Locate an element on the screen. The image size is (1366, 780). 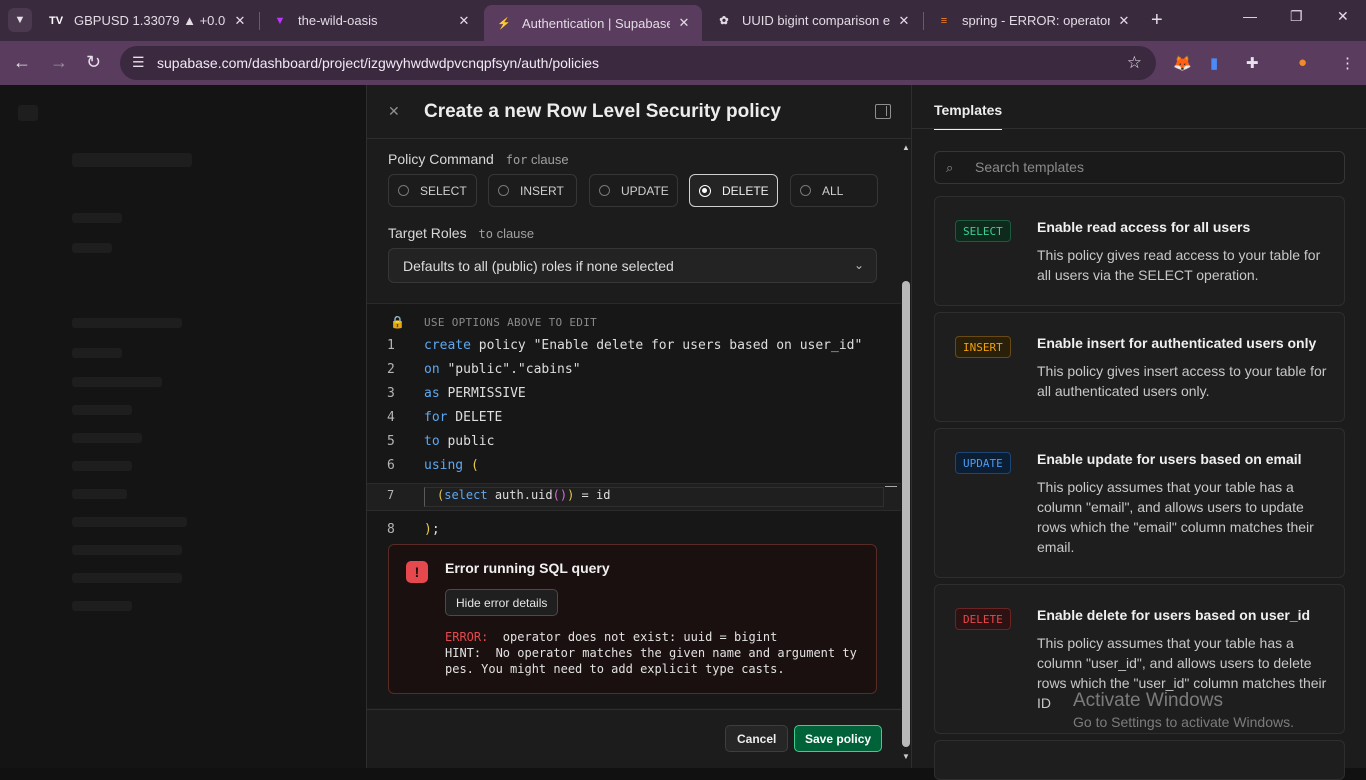
error-label: ERROR: is located at coordinates (467, 637).